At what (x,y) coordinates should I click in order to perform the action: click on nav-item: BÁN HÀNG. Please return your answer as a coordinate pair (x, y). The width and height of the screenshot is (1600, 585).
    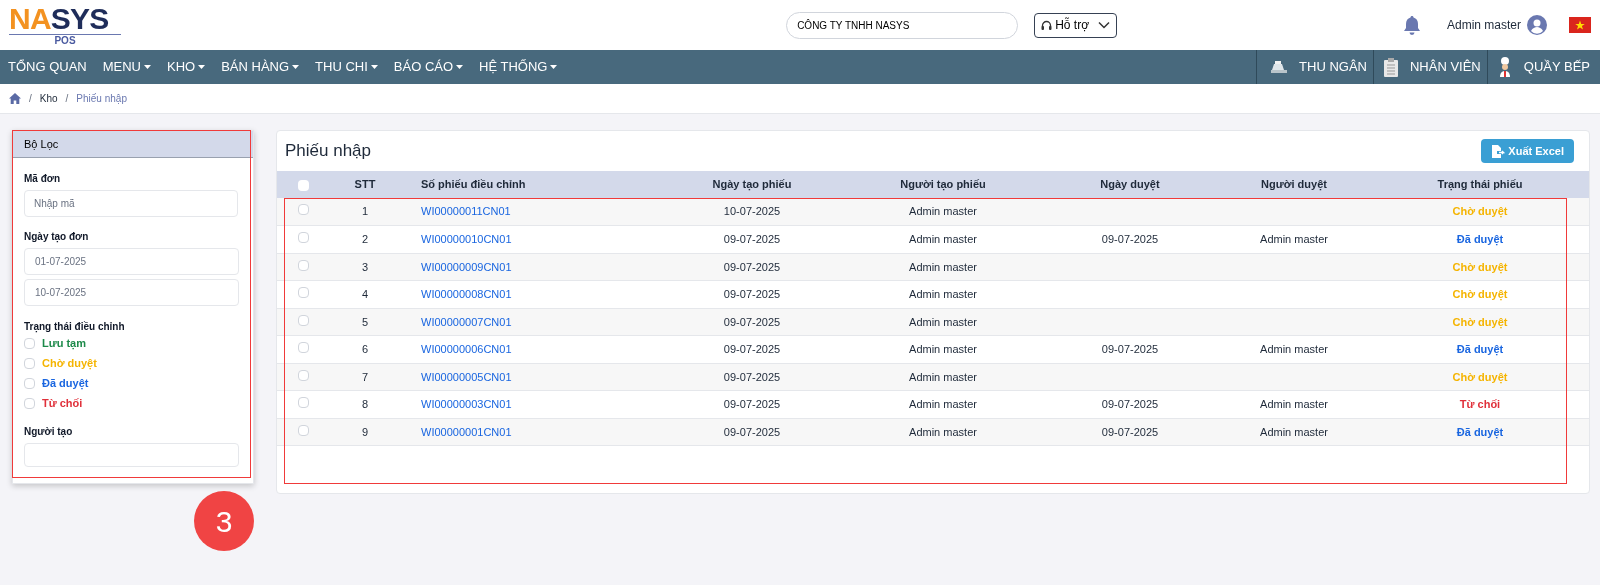
    Looking at the image, I should click on (260, 67).